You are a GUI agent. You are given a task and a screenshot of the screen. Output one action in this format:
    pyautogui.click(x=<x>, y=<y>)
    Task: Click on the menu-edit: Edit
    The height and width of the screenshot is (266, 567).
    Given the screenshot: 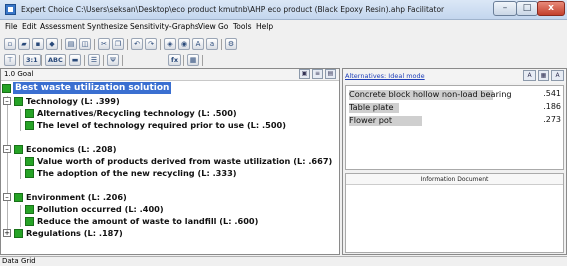 What is the action you would take?
    pyautogui.click(x=29, y=26)
    